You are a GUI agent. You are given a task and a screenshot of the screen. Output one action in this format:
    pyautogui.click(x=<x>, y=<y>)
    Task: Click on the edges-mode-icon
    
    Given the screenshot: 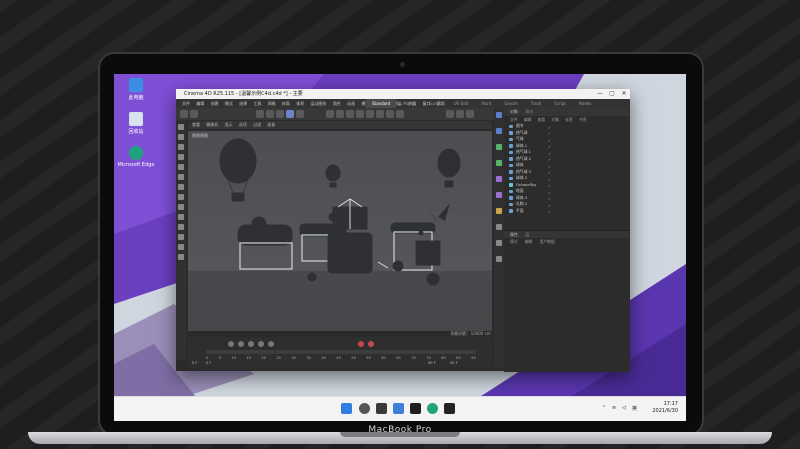 What is the action you would take?
    pyautogui.click(x=280, y=114)
    